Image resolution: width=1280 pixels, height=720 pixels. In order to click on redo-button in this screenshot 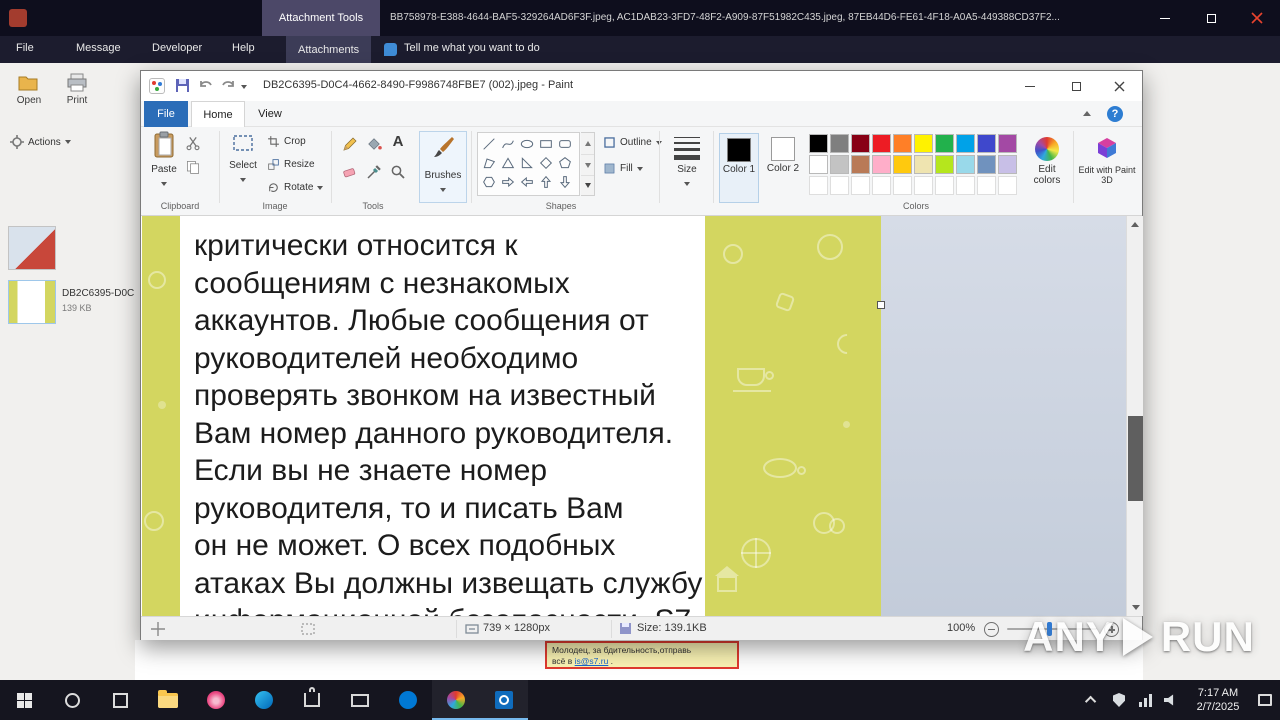, I will do `click(228, 88)`.